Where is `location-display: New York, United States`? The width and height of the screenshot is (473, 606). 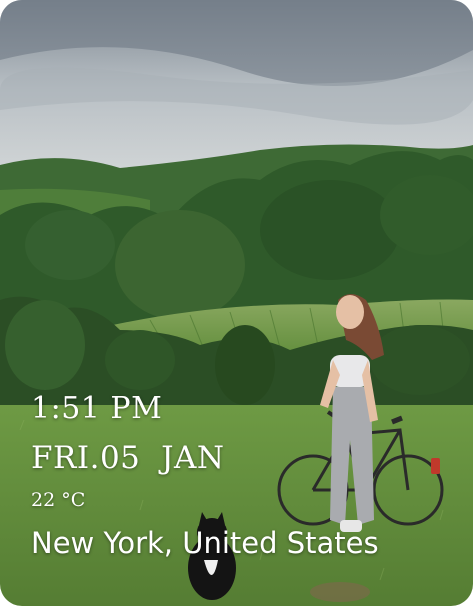
location-display: New York, United States is located at coordinates (205, 543).